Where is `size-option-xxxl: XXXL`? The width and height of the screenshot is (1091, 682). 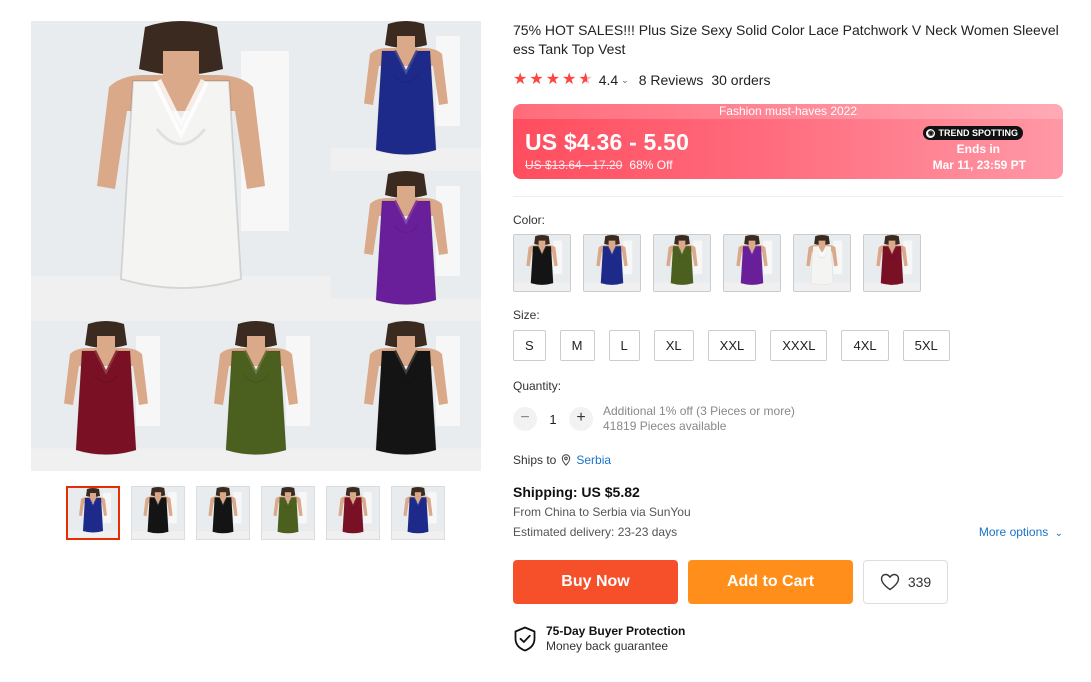
size-option-xxxl: XXXL is located at coordinates (799, 345).